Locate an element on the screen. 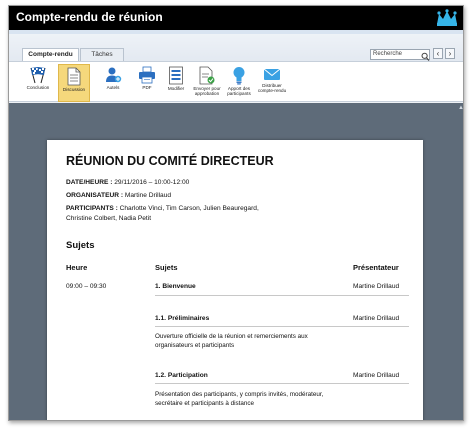 The width and height of the screenshot is (474, 428). ribbon-label: Apport des participants is located at coordinates (239, 91).